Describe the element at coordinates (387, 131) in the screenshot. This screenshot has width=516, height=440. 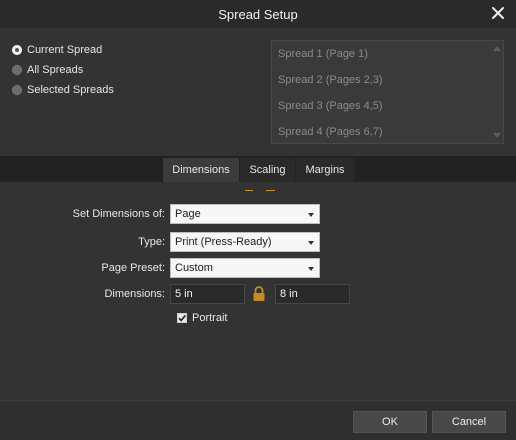
I see `spread-list-item: Spread 4 (Pages 6,7)` at that location.